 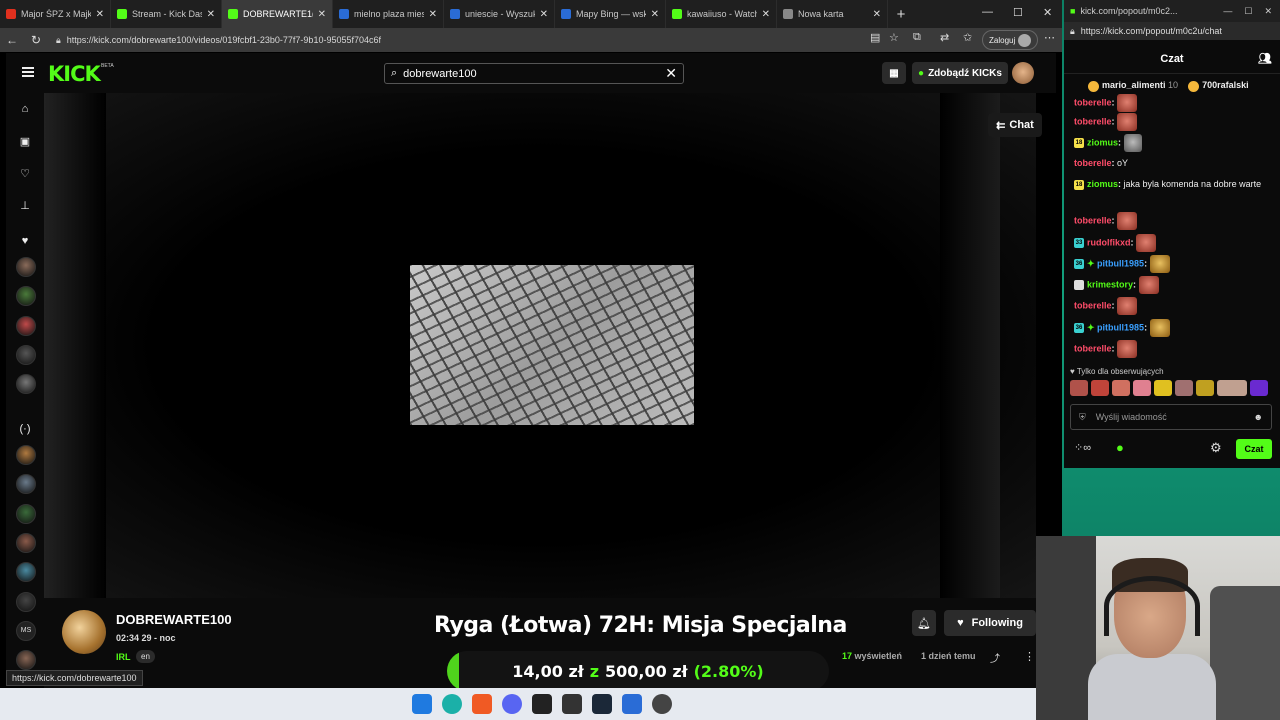 I want to click on browser-tab: uniescie - Wyszukaj ✕, so click(x=499, y=14).